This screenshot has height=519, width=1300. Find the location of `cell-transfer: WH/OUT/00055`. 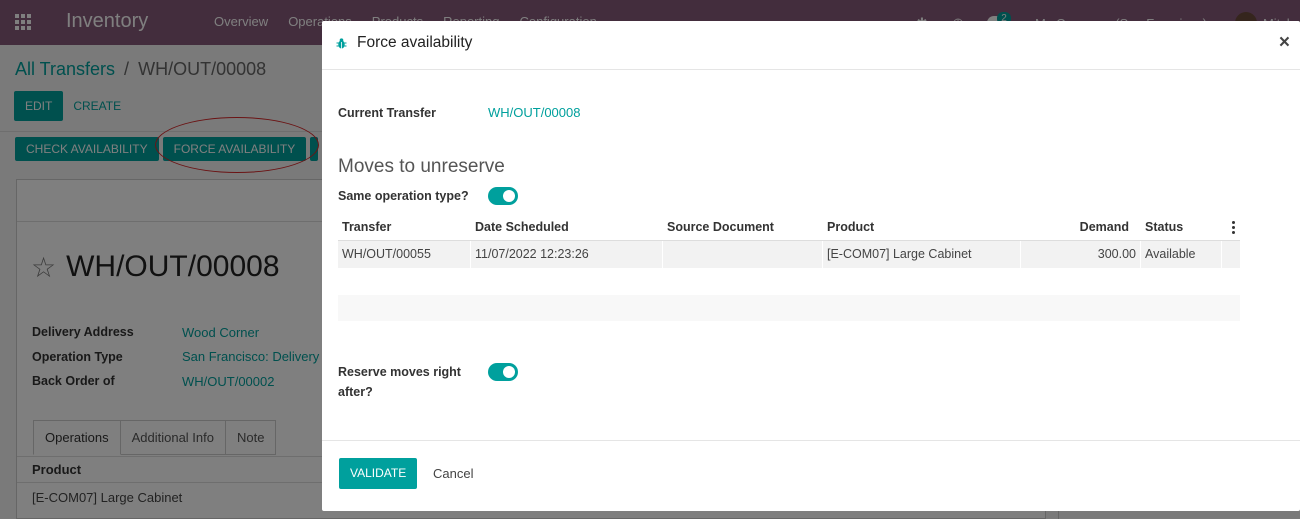

cell-transfer: WH/OUT/00055 is located at coordinates (404, 254).